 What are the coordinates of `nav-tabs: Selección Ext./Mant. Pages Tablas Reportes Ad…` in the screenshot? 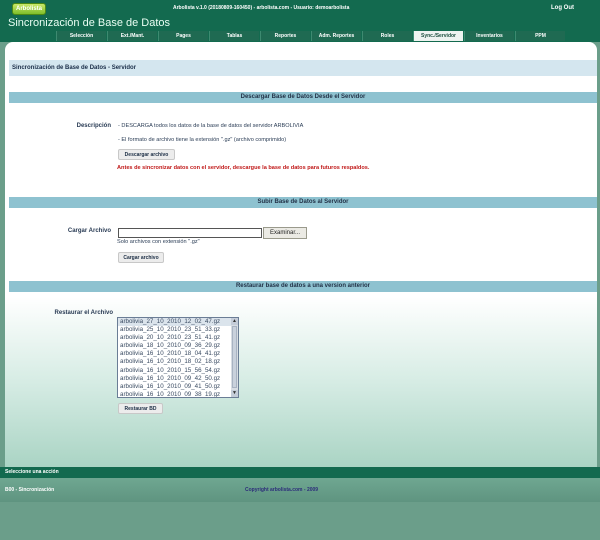 It's located at (311, 36).